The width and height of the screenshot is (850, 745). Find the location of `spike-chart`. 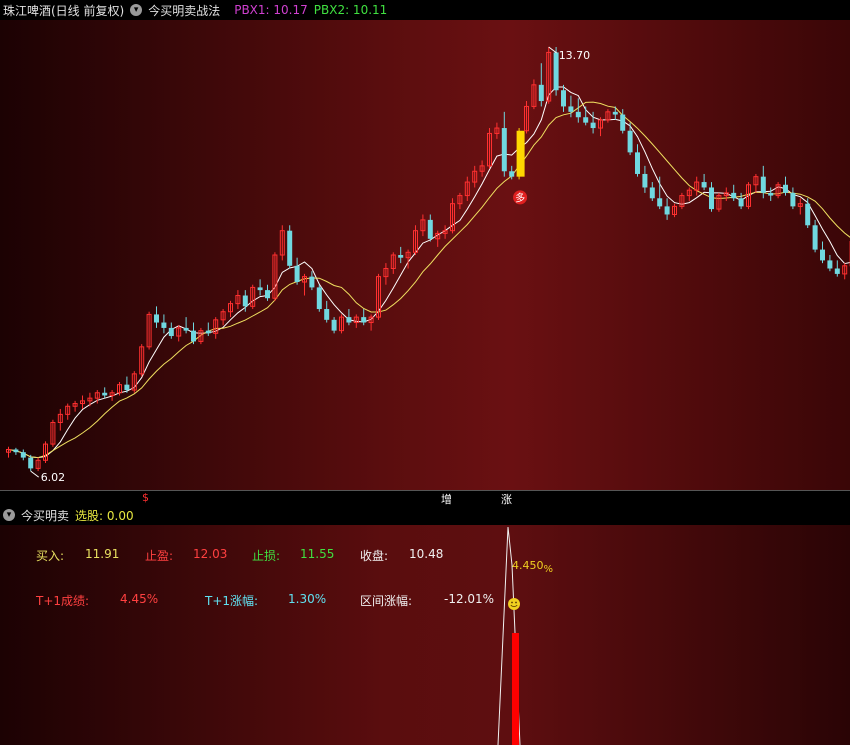

spike-chart is located at coordinates (509, 635).